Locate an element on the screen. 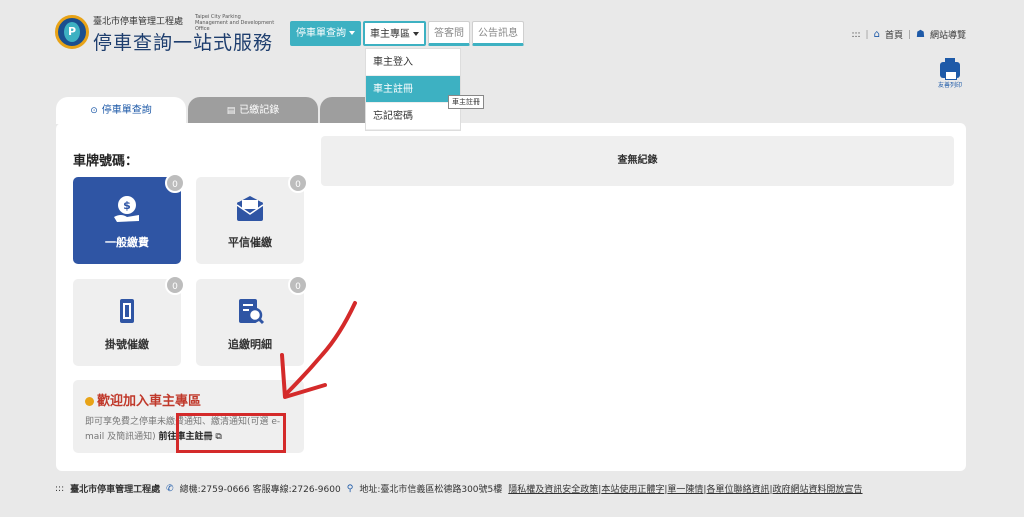 The height and width of the screenshot is (517, 1024). card-general-payment: $ 一般繳費 0 is located at coordinates (129, 218).